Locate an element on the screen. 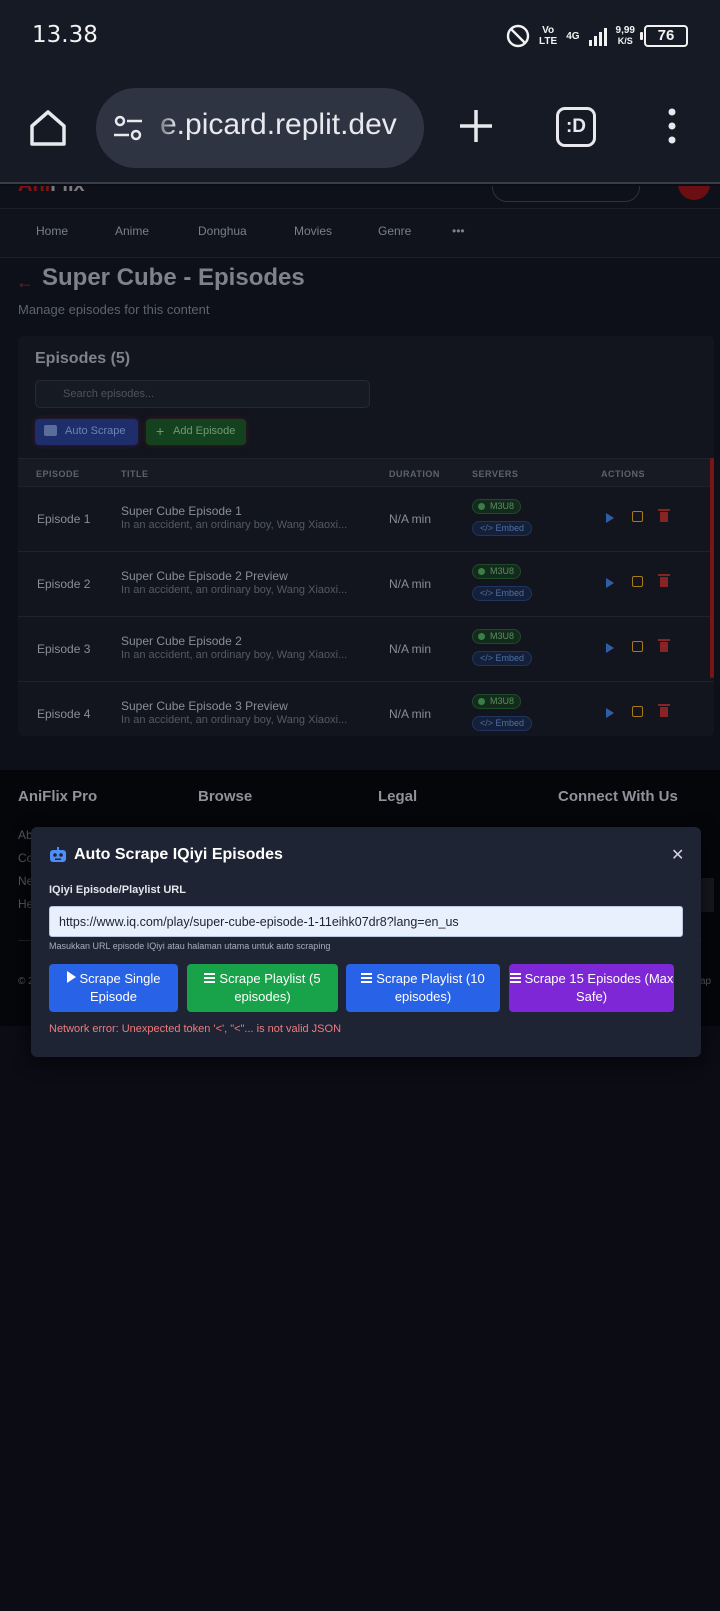 The height and width of the screenshot is (1611, 720). status-icons: Vo LTE 4G 9,99 K/S 76 is located at coordinates (597, 36).